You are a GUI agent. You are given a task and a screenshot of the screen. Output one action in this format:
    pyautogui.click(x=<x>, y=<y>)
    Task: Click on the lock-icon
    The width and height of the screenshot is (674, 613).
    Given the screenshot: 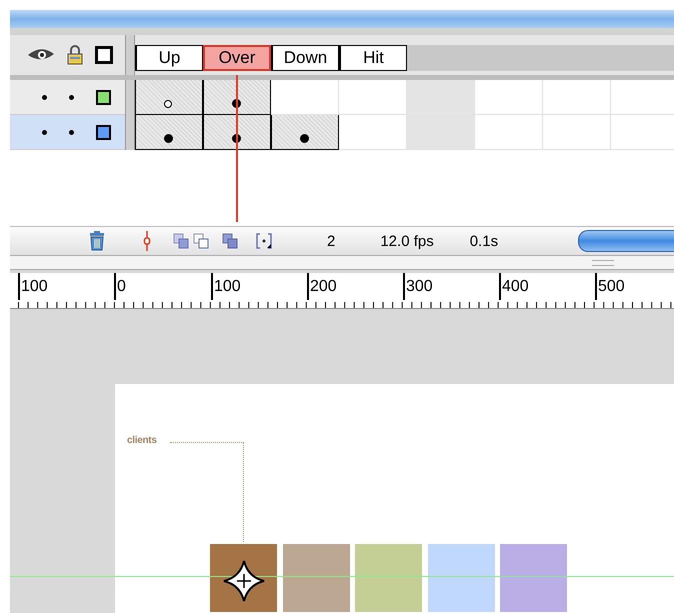 What is the action you would take?
    pyautogui.click(x=75, y=55)
    